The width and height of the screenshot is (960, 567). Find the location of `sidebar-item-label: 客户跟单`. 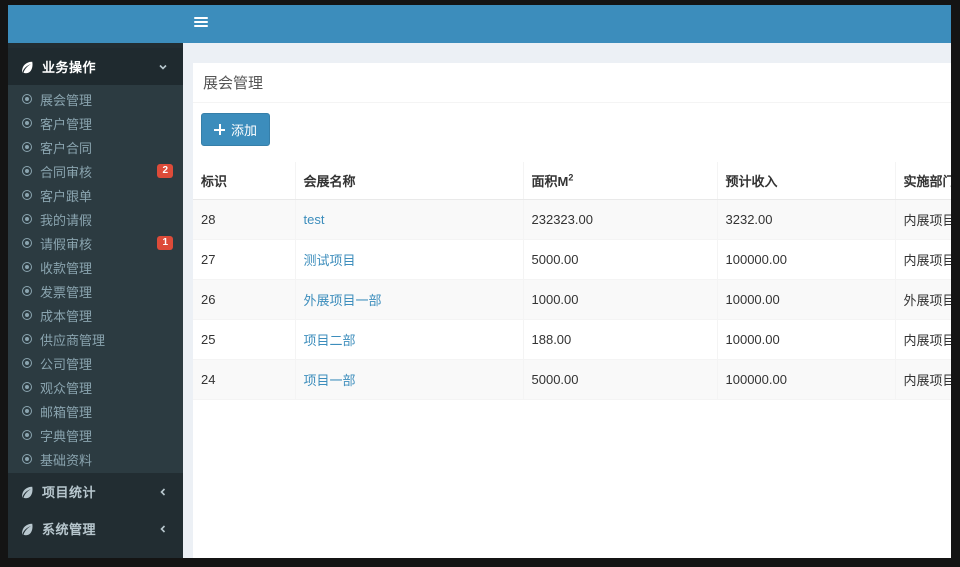

sidebar-item-label: 客户跟单 is located at coordinates (66, 196).